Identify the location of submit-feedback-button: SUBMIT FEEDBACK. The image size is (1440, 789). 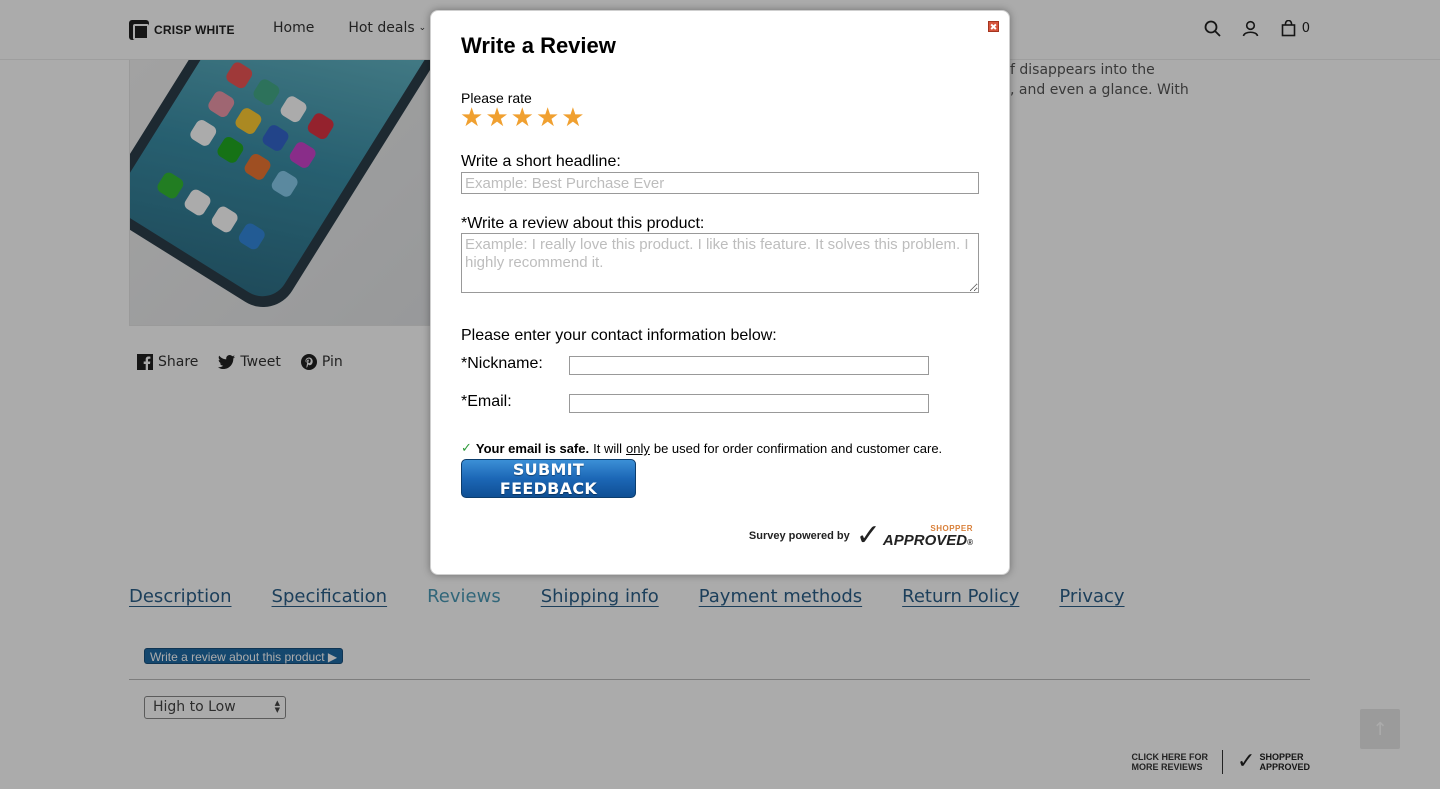
(548, 478).